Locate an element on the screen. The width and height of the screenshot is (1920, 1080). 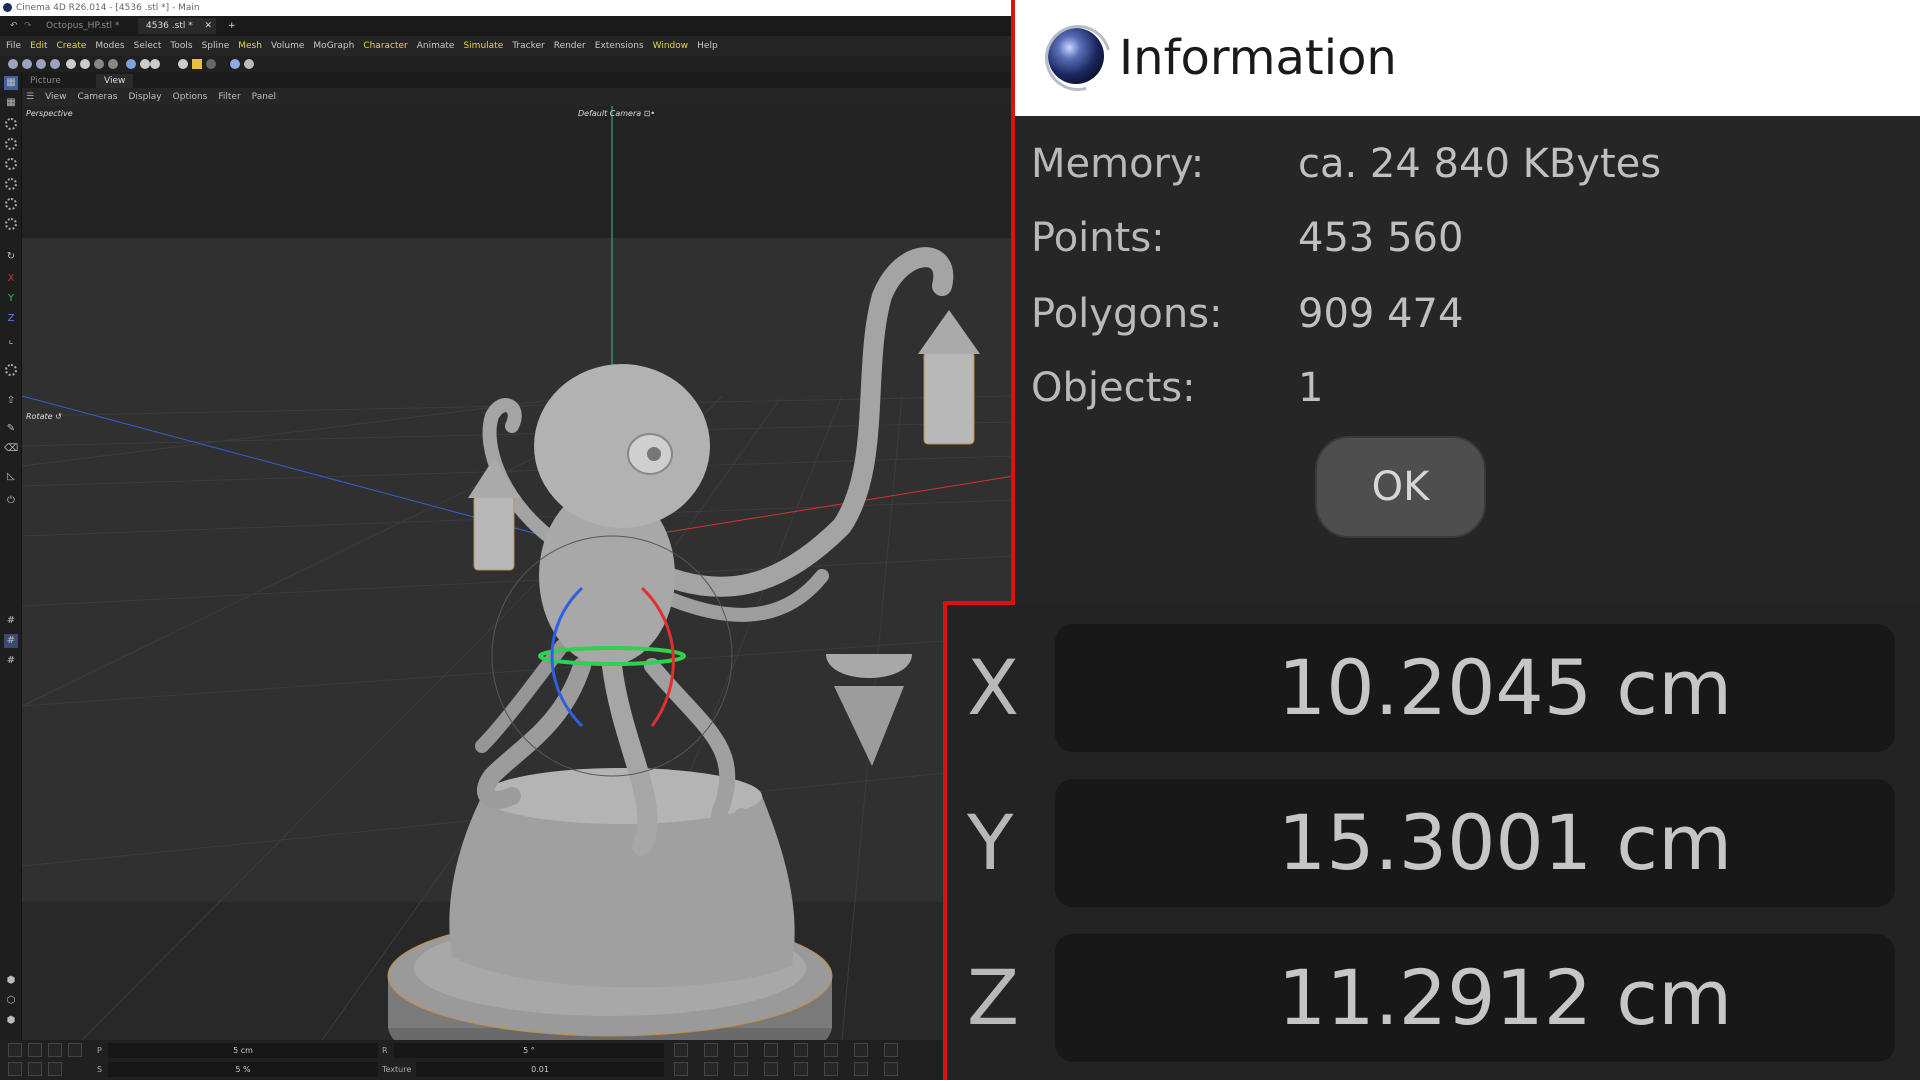
tab-picture-viewer: Picture Viewer is located at coordinates (58, 87).